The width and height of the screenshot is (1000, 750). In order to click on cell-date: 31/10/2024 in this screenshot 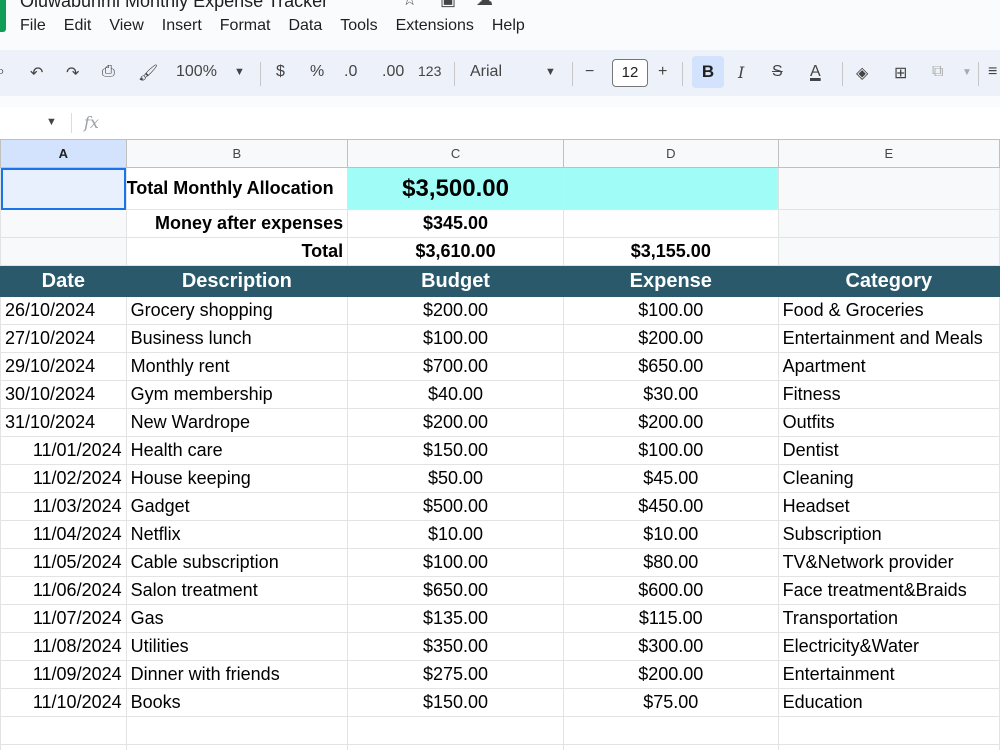, I will do `click(63, 422)`.